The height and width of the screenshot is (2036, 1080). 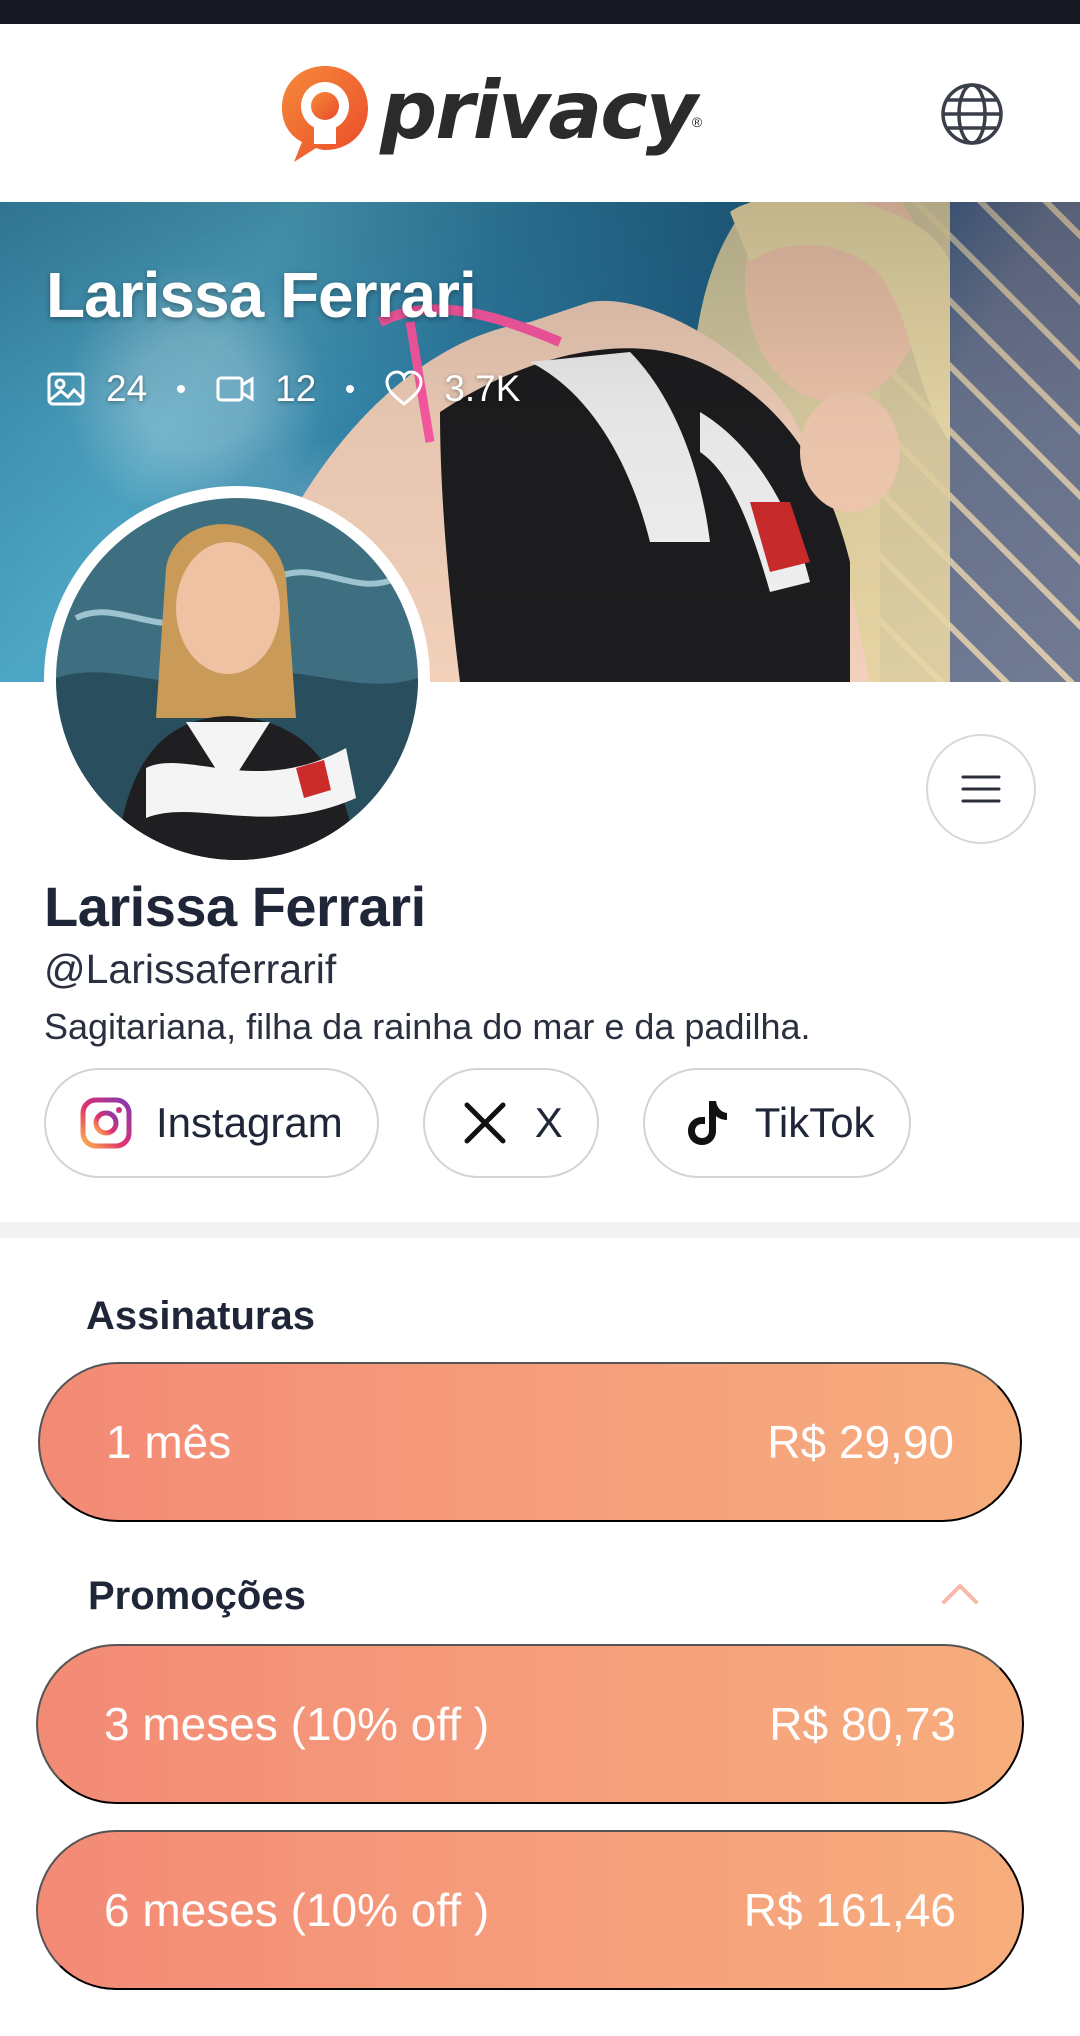 What do you see at coordinates (96, 389) in the screenshot?
I see `photo-count: 24` at bounding box center [96, 389].